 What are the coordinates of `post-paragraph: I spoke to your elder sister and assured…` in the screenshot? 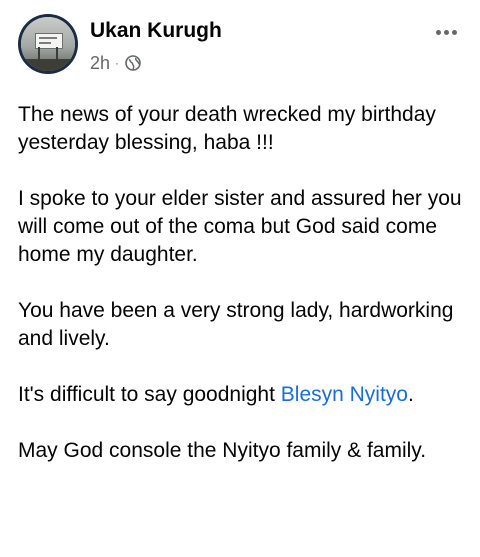 It's located at (240, 226).